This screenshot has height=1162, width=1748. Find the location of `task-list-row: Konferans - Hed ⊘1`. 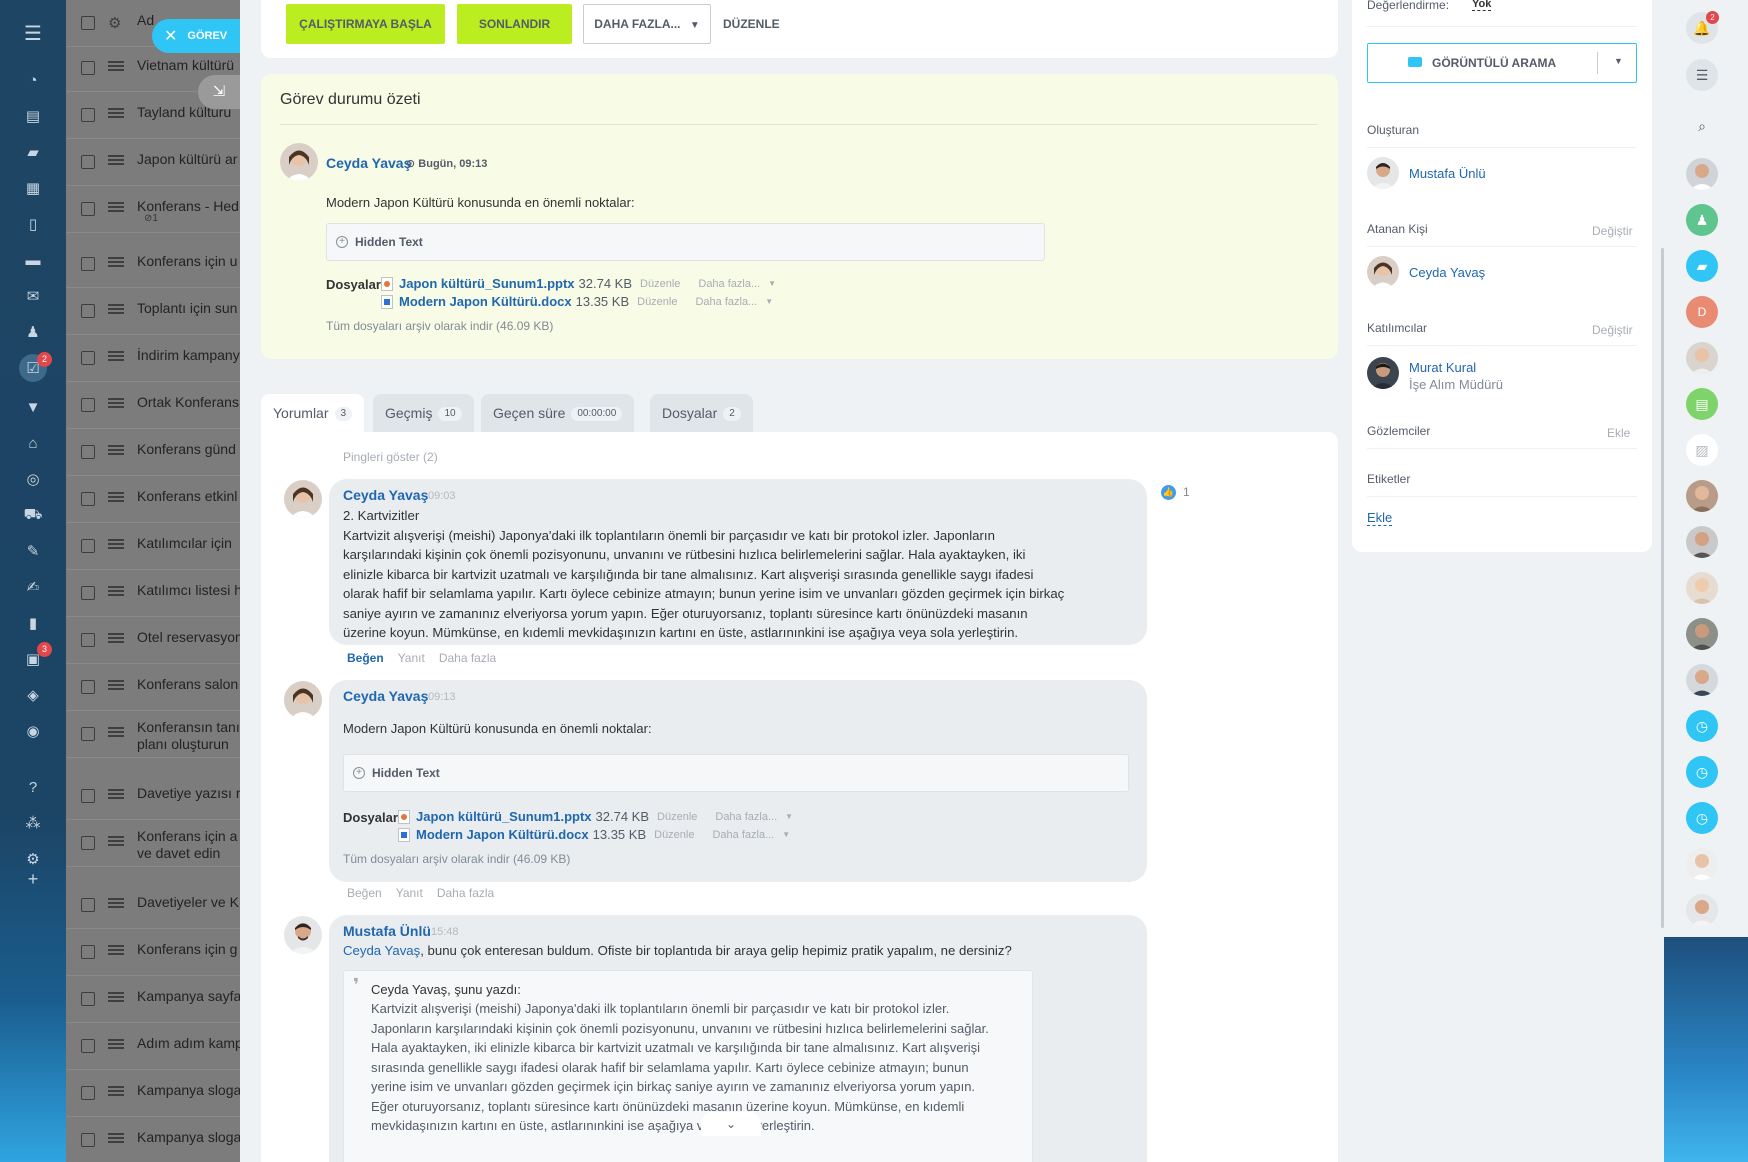

task-list-row: Konferans - Hed ⊘1 is located at coordinates (153, 209).